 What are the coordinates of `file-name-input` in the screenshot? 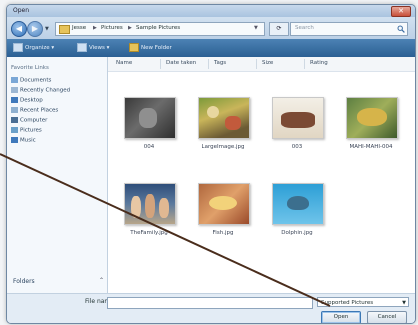 It's located at (210, 303).